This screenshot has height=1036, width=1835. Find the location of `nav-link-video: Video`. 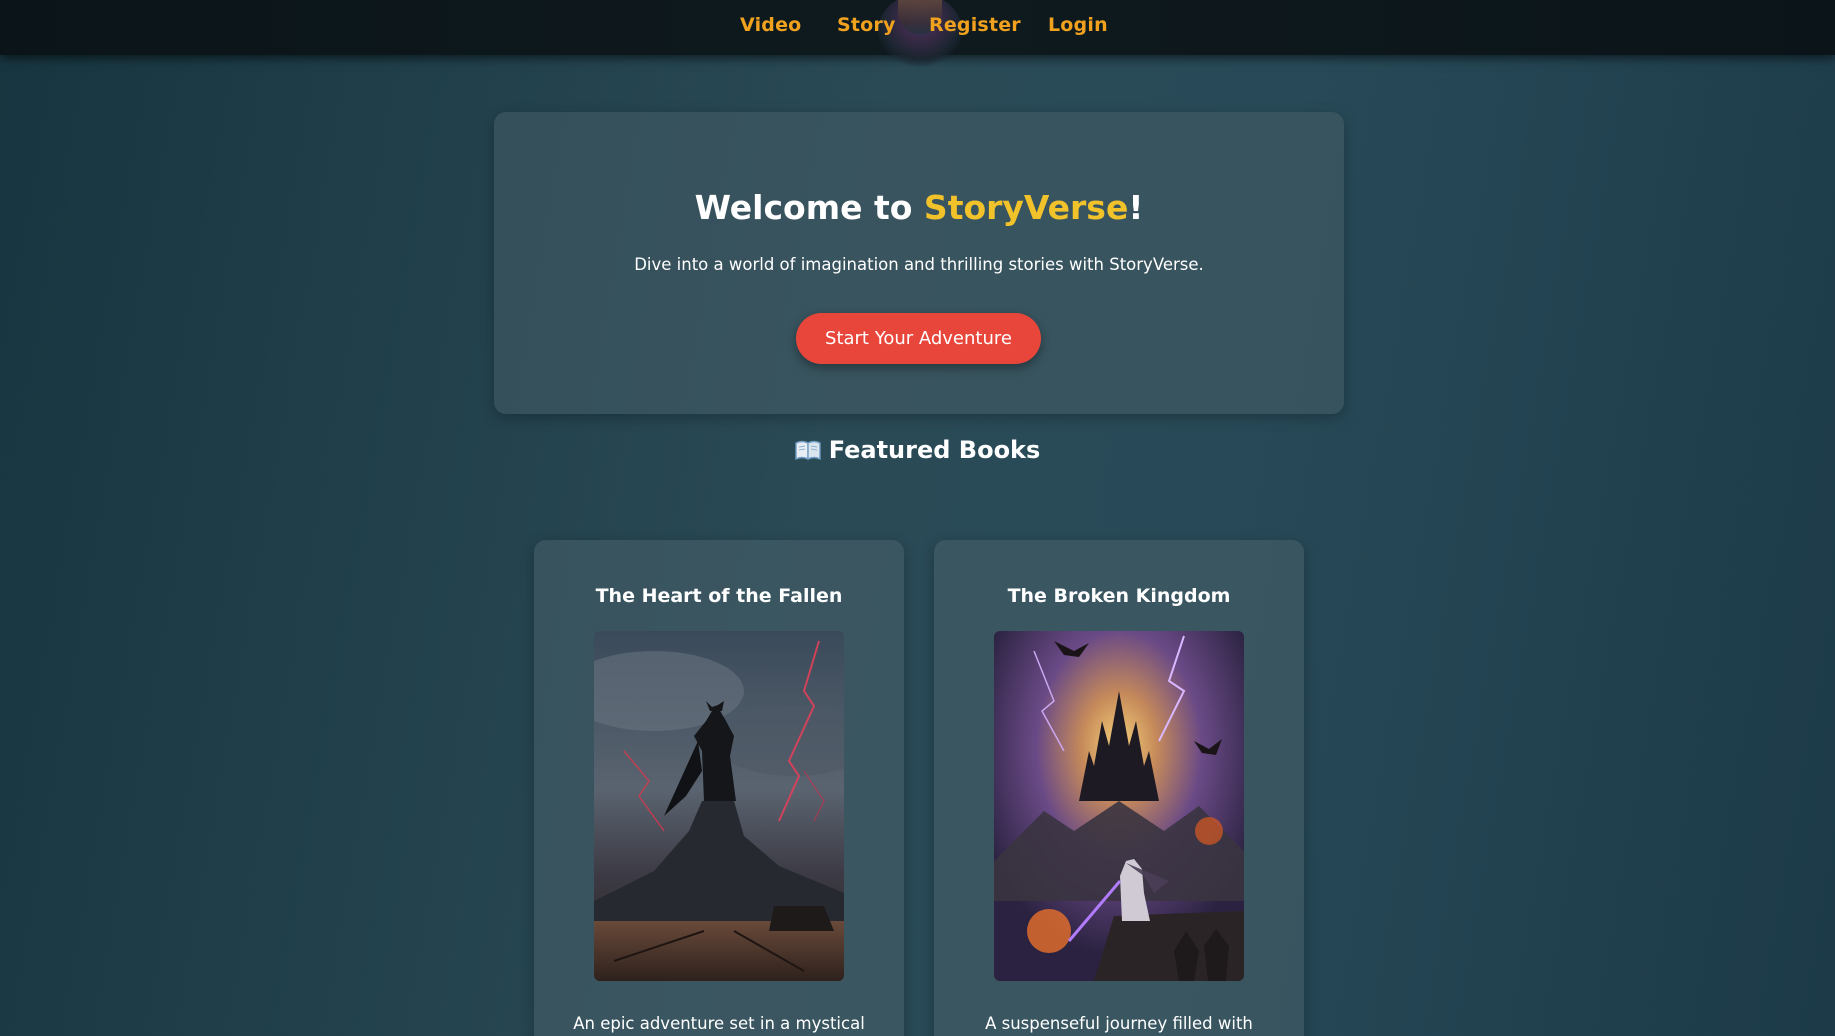

nav-link-video: Video is located at coordinates (770, 25).